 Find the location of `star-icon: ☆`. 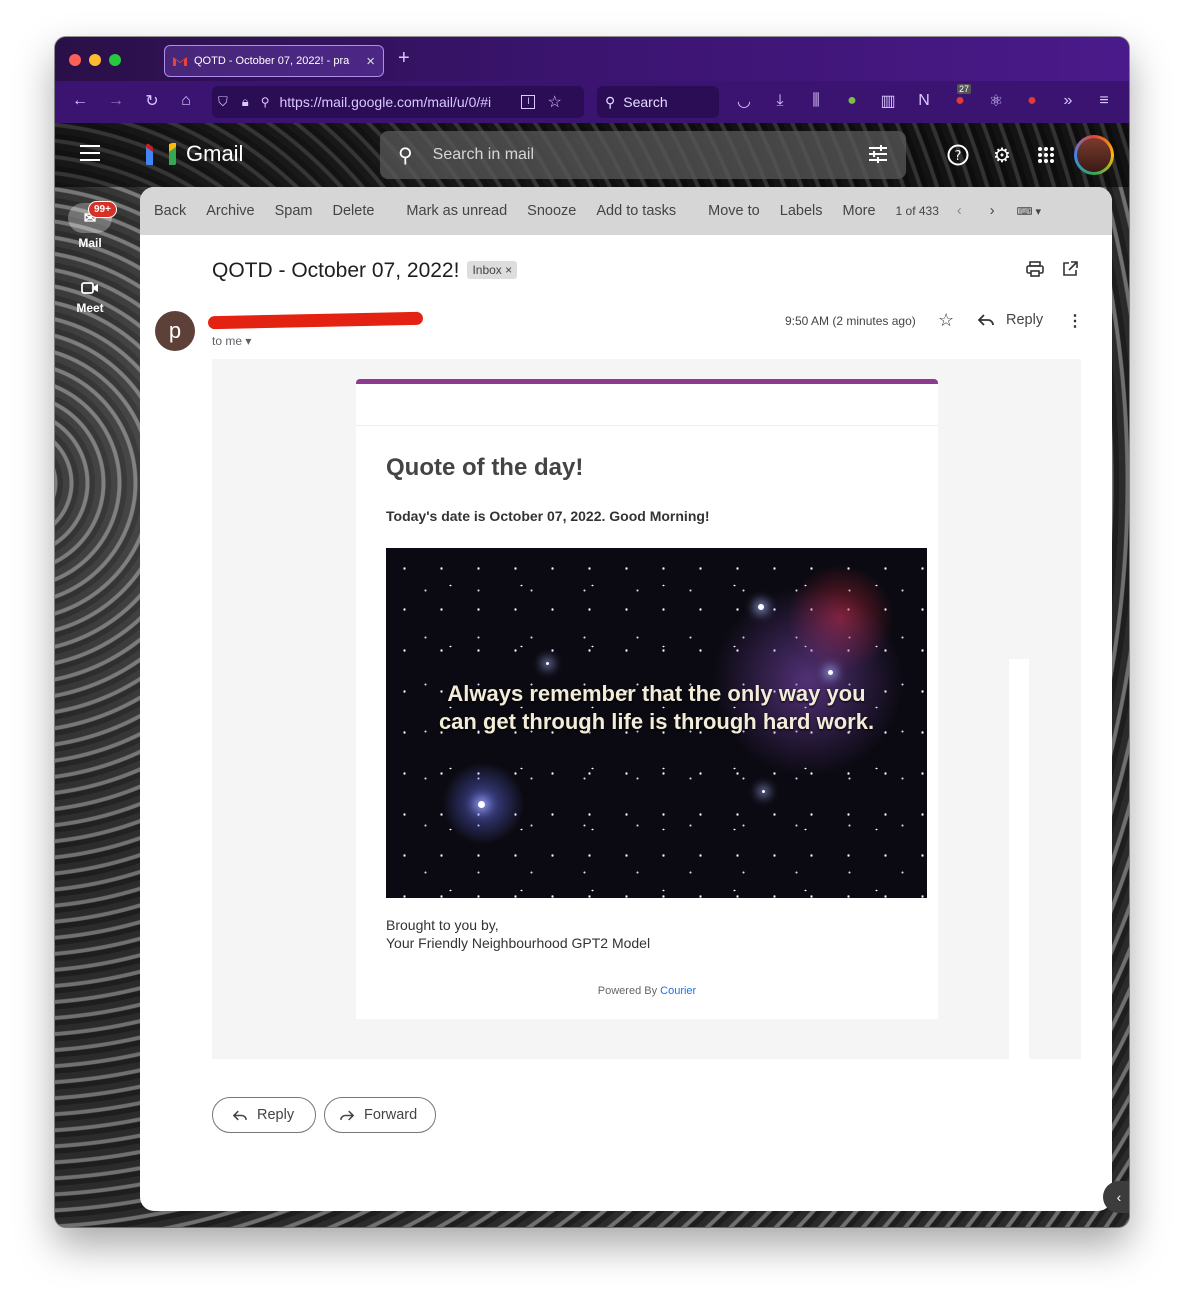

star-icon: ☆ is located at coordinates (946, 320).